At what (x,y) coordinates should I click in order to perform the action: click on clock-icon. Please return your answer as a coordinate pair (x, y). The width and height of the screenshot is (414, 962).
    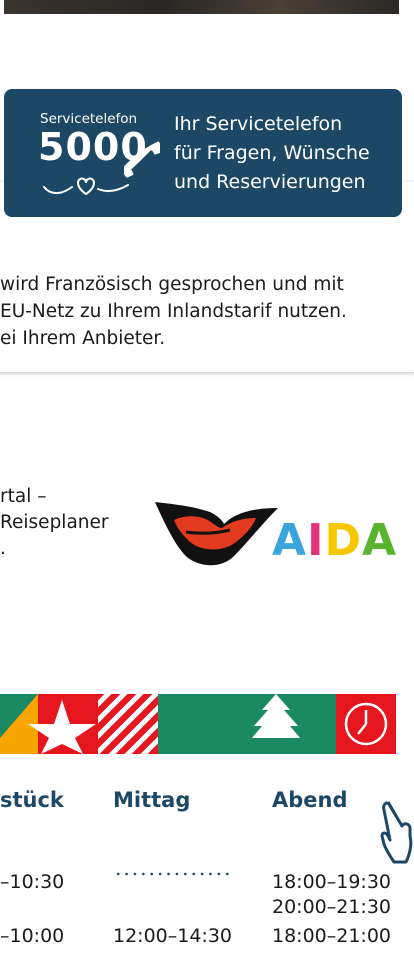
    Looking at the image, I should click on (366, 724).